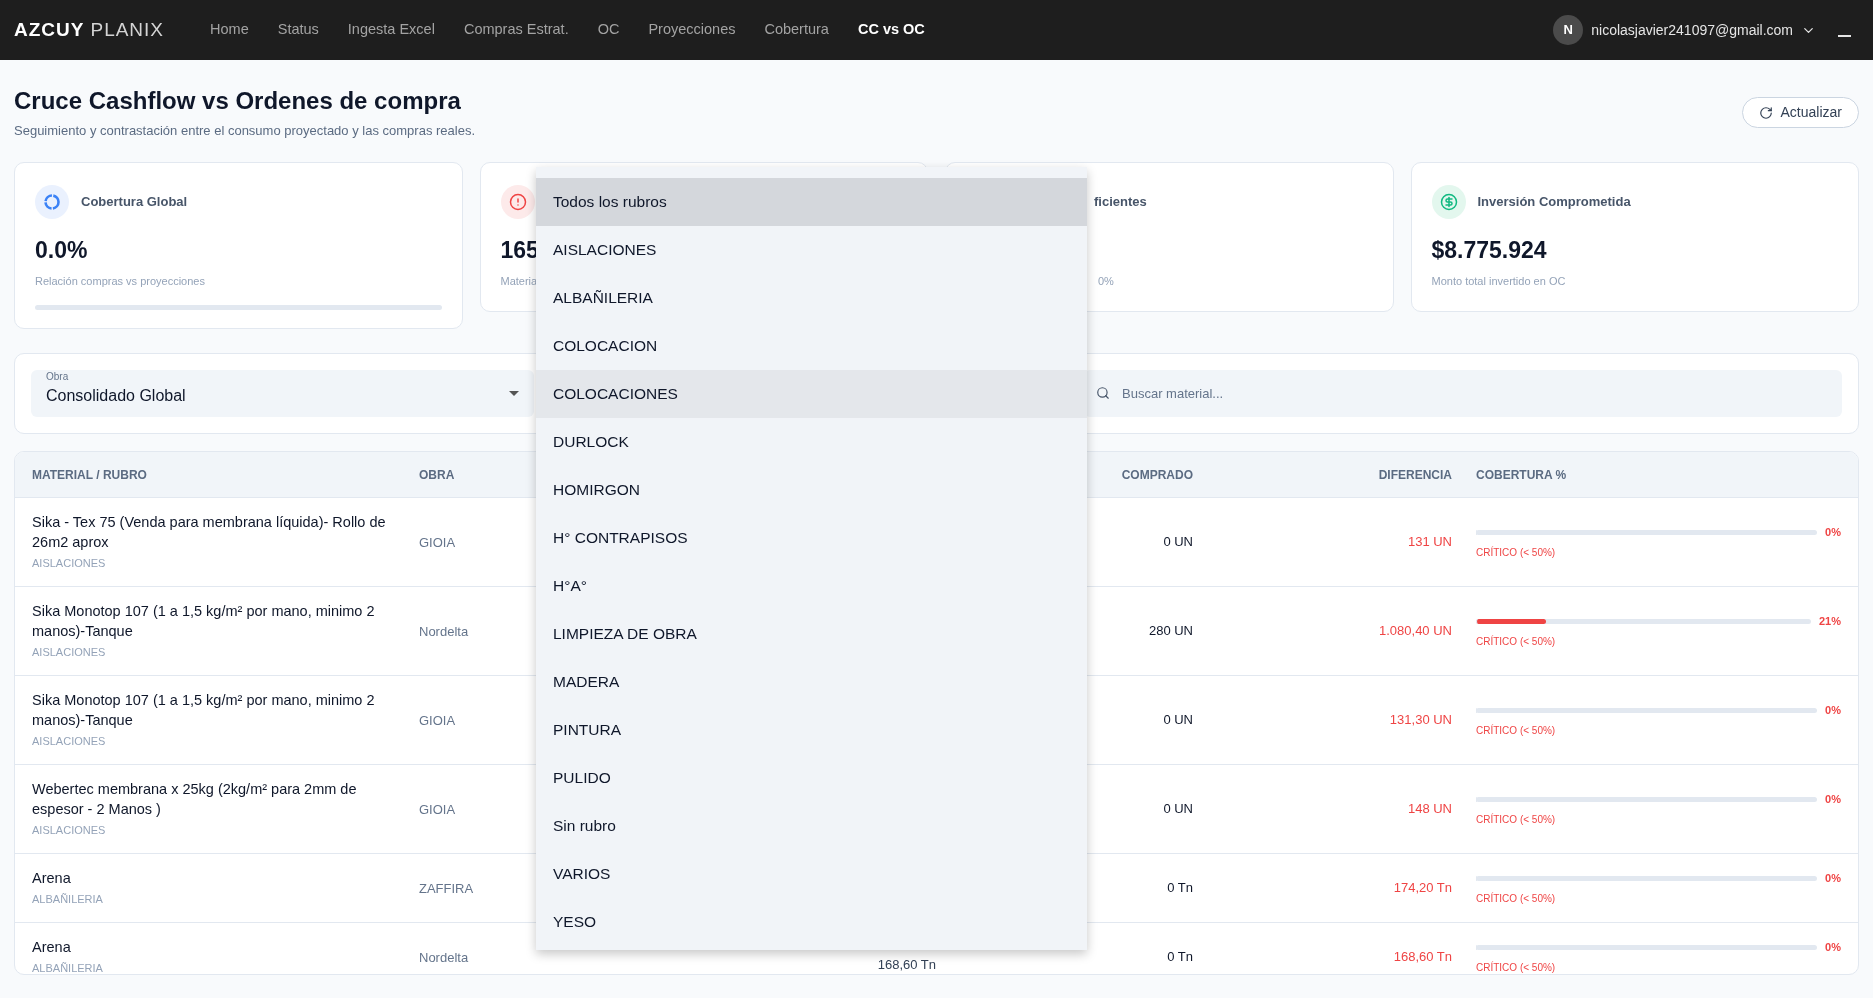  What do you see at coordinates (1489, 251) in the screenshot?
I see `card-value: $8.775.924` at bounding box center [1489, 251].